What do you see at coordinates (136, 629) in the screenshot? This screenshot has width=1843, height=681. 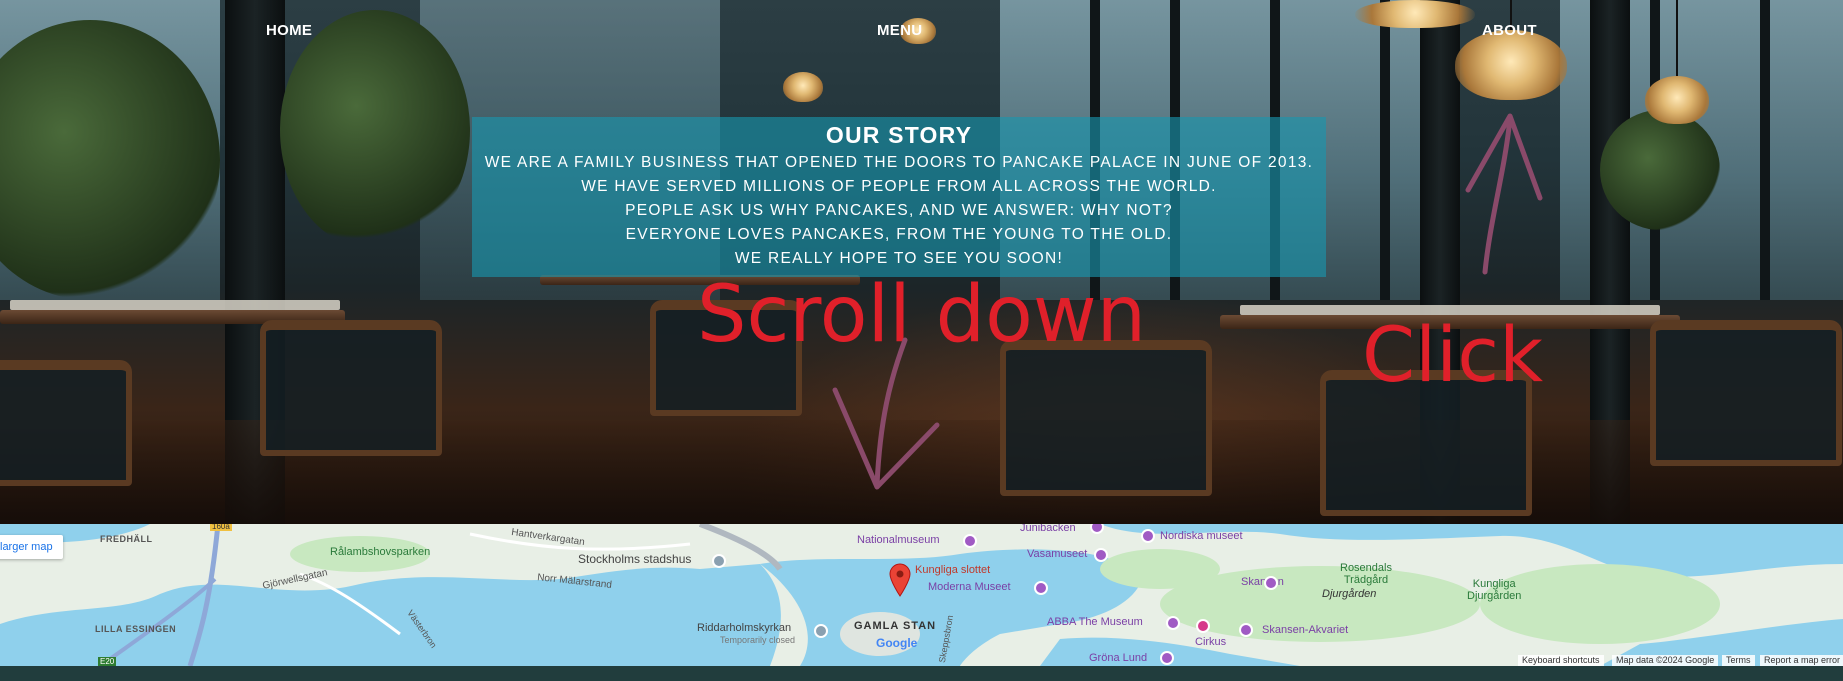 I see `map-label-lilla-essingen: LILLA ESSINGEN` at bounding box center [136, 629].